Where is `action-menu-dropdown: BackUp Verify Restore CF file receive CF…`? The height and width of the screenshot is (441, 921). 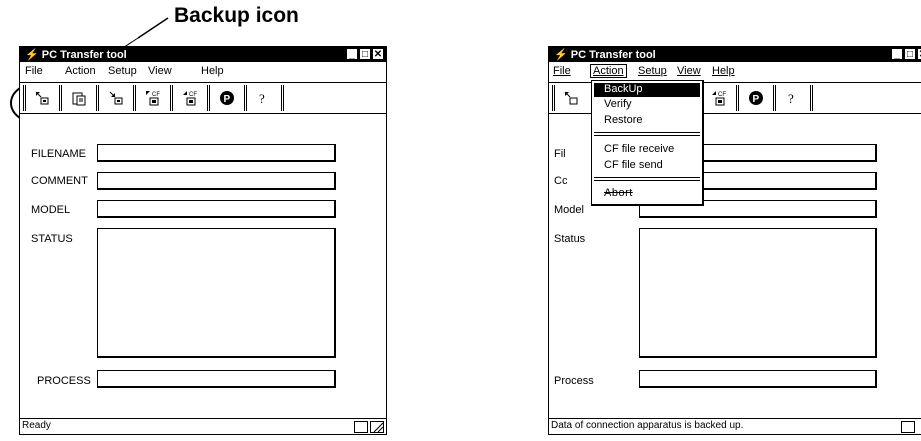 action-menu-dropdown: BackUp Verify Restore CF file receive CF… is located at coordinates (647, 143).